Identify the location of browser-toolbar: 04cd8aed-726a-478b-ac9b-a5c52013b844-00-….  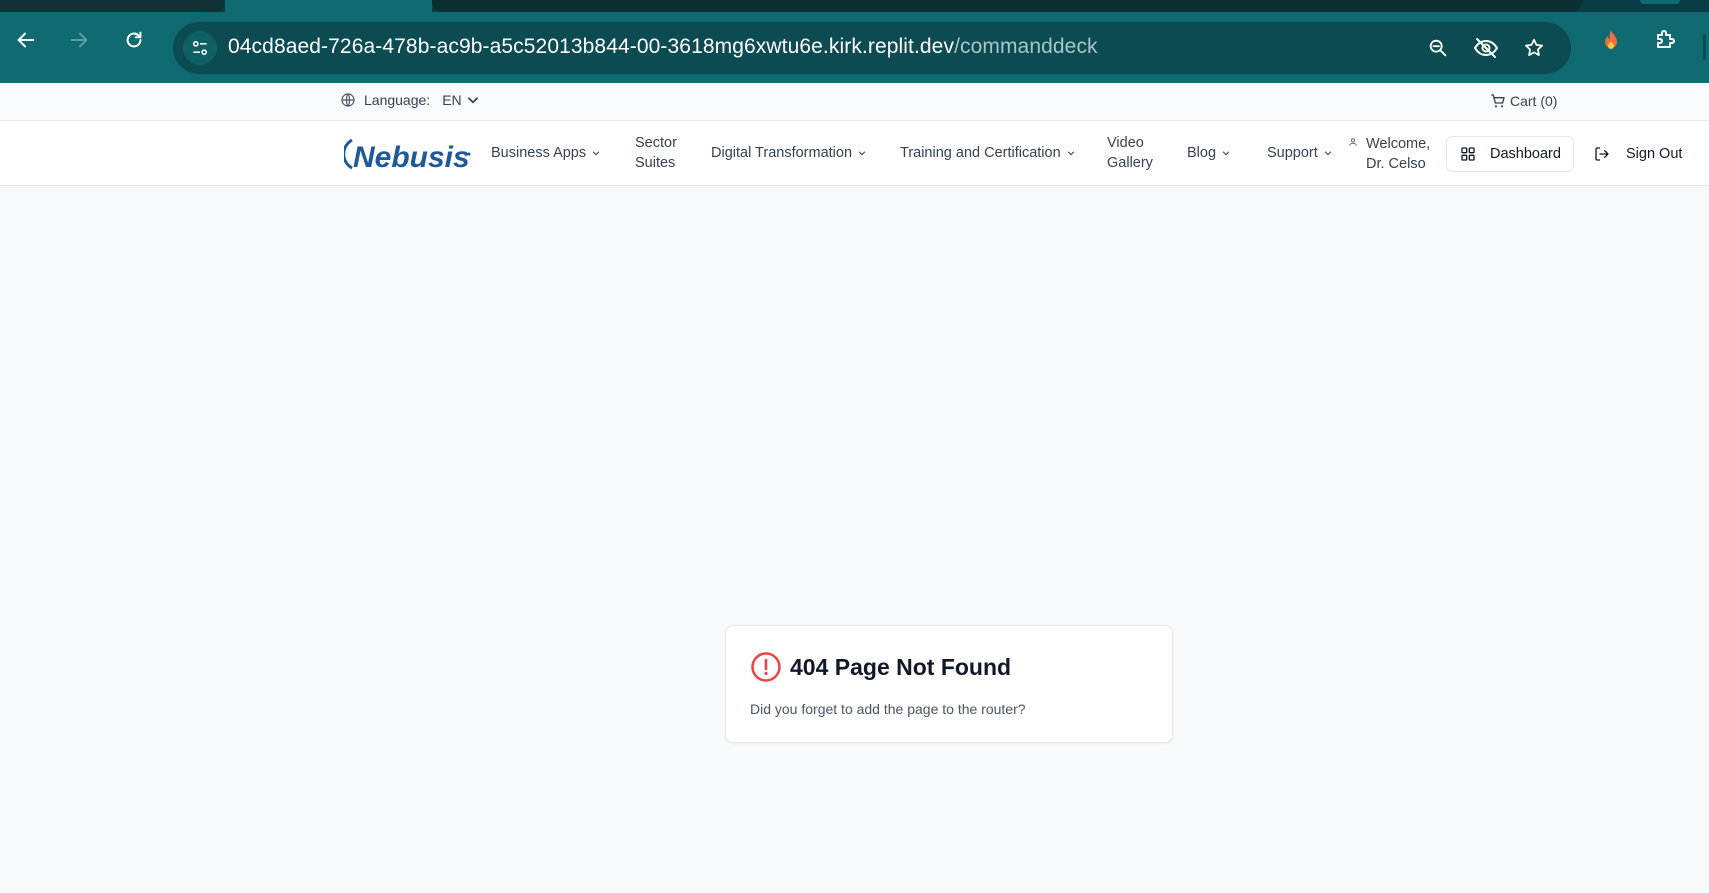
(854, 47).